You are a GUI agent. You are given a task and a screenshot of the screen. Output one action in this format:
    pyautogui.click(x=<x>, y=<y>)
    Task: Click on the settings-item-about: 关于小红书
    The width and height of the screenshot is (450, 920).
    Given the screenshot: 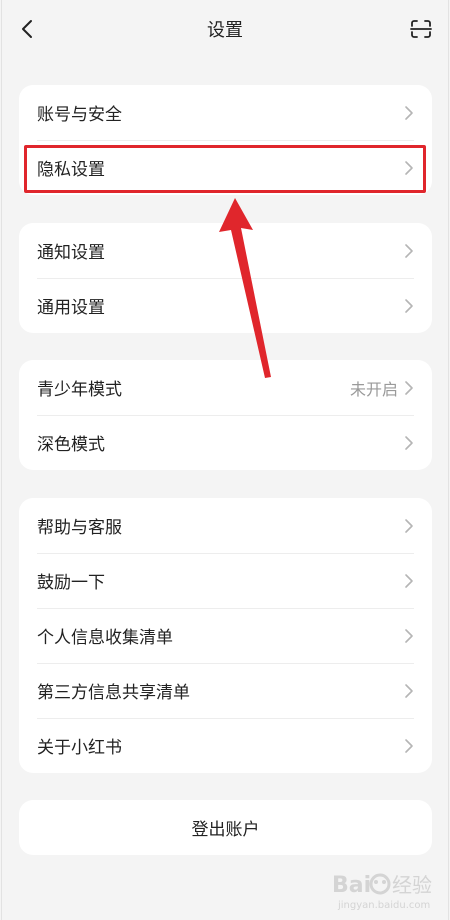 What is the action you would take?
    pyautogui.click(x=225, y=745)
    